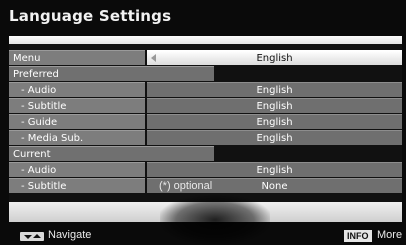  What do you see at coordinates (70, 235) in the screenshot?
I see `navigate-hint: Navigate` at bounding box center [70, 235].